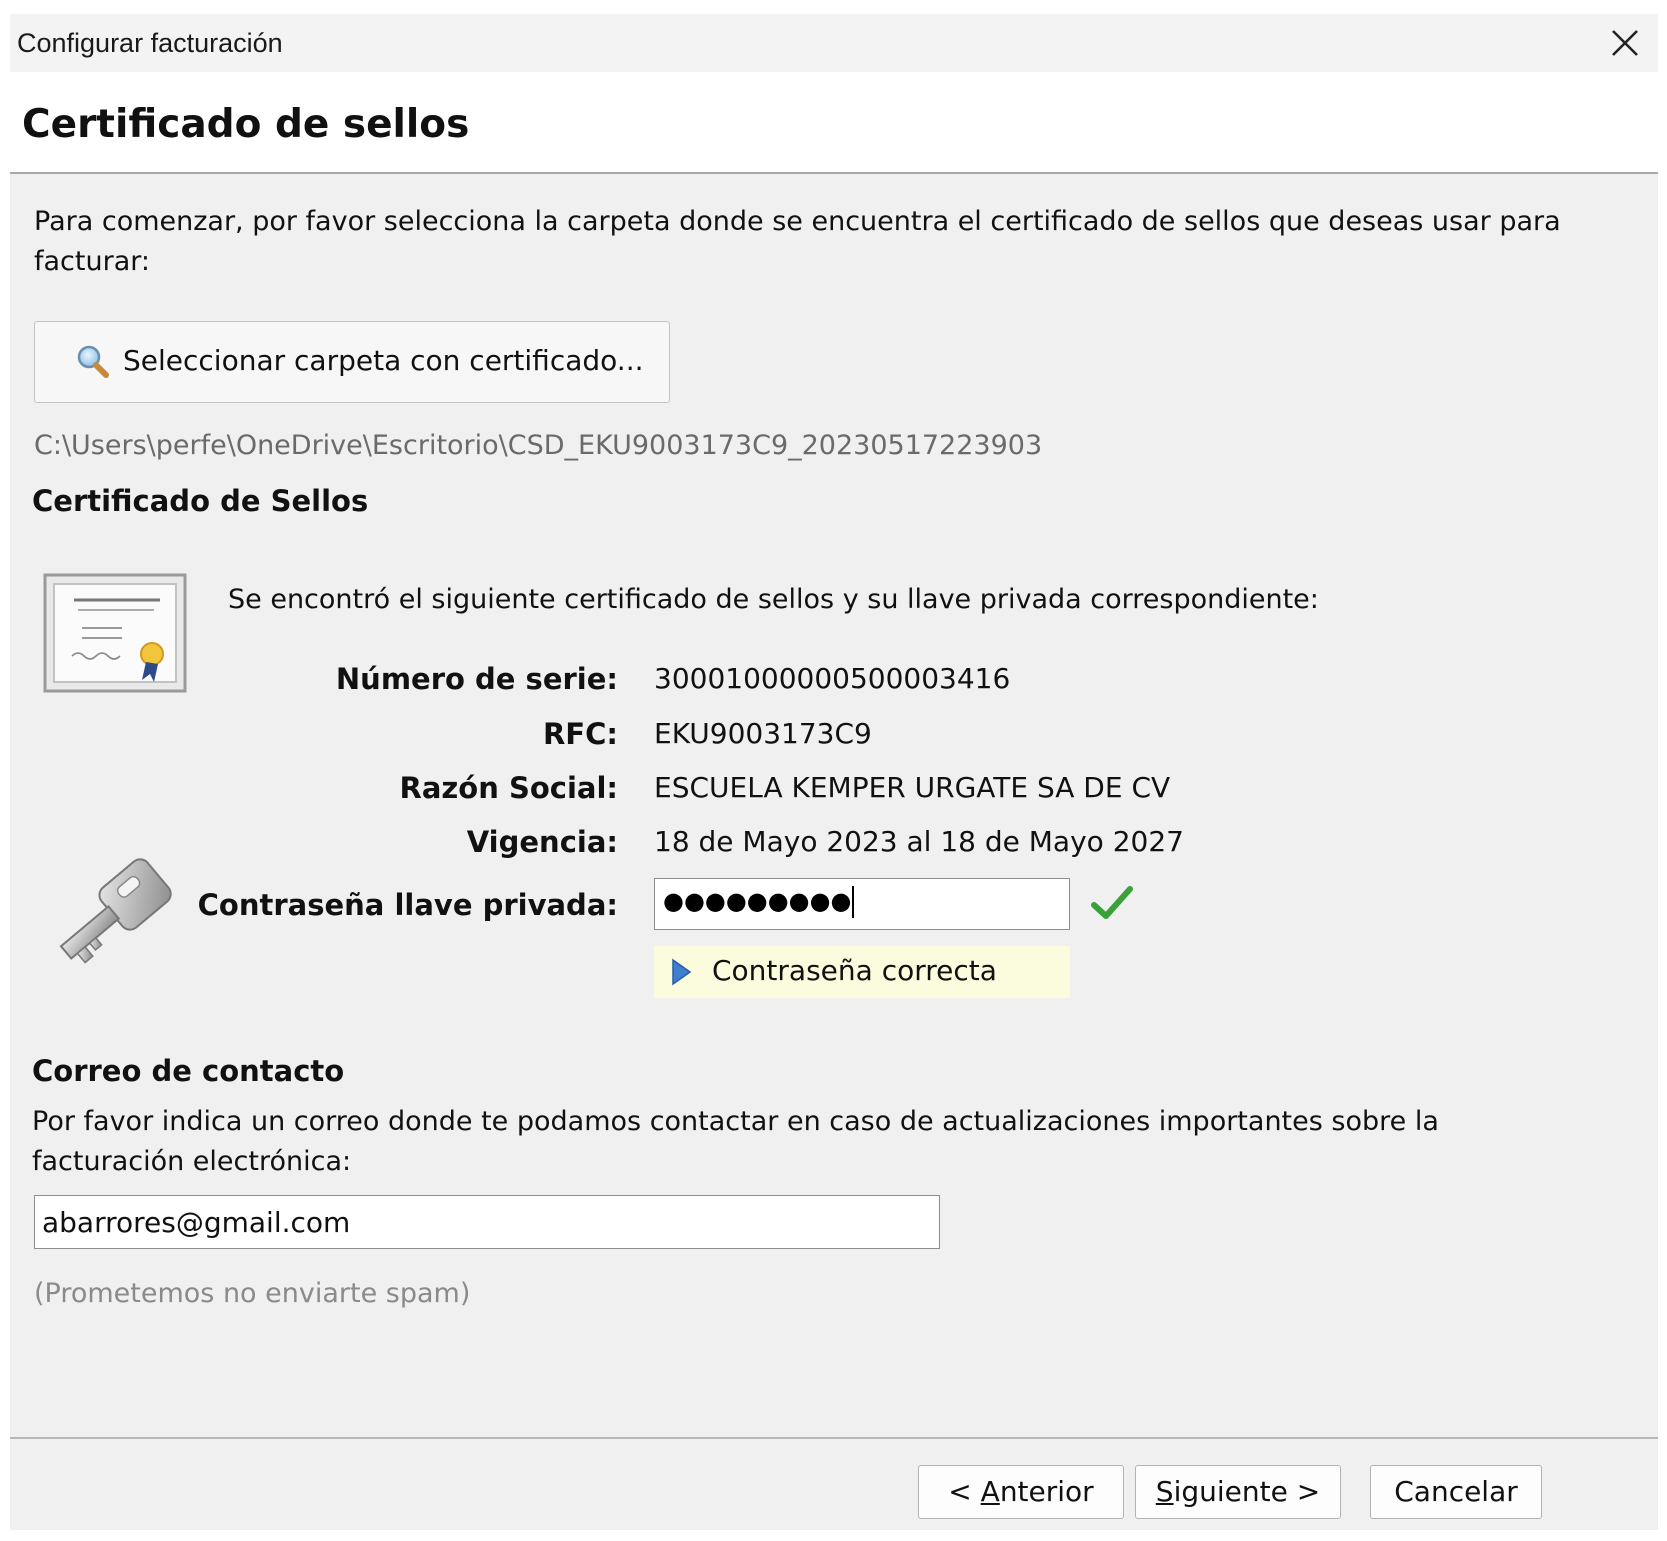  What do you see at coordinates (834, 123) in the screenshot?
I see `page-header: Certificado de sellos` at bounding box center [834, 123].